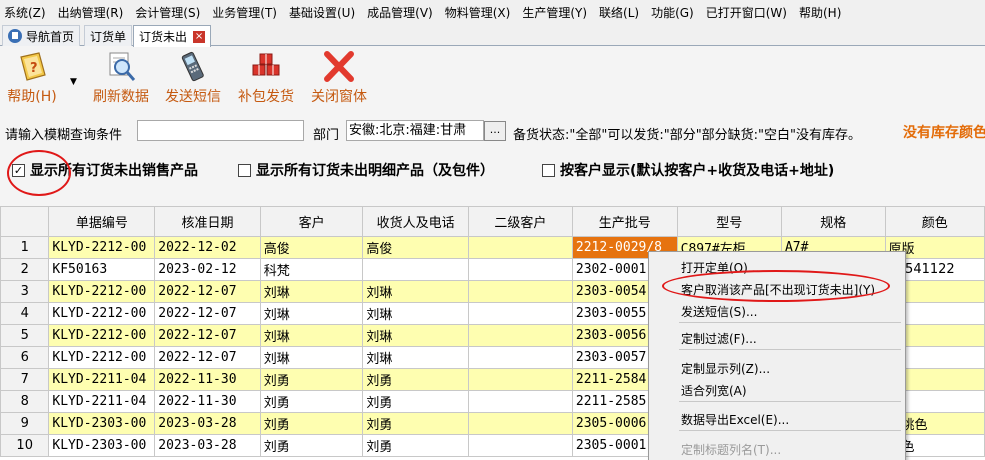 This screenshot has height=460, width=985. What do you see at coordinates (41, 35) in the screenshot?
I see `tab-home: 导航首页` at bounding box center [41, 35].